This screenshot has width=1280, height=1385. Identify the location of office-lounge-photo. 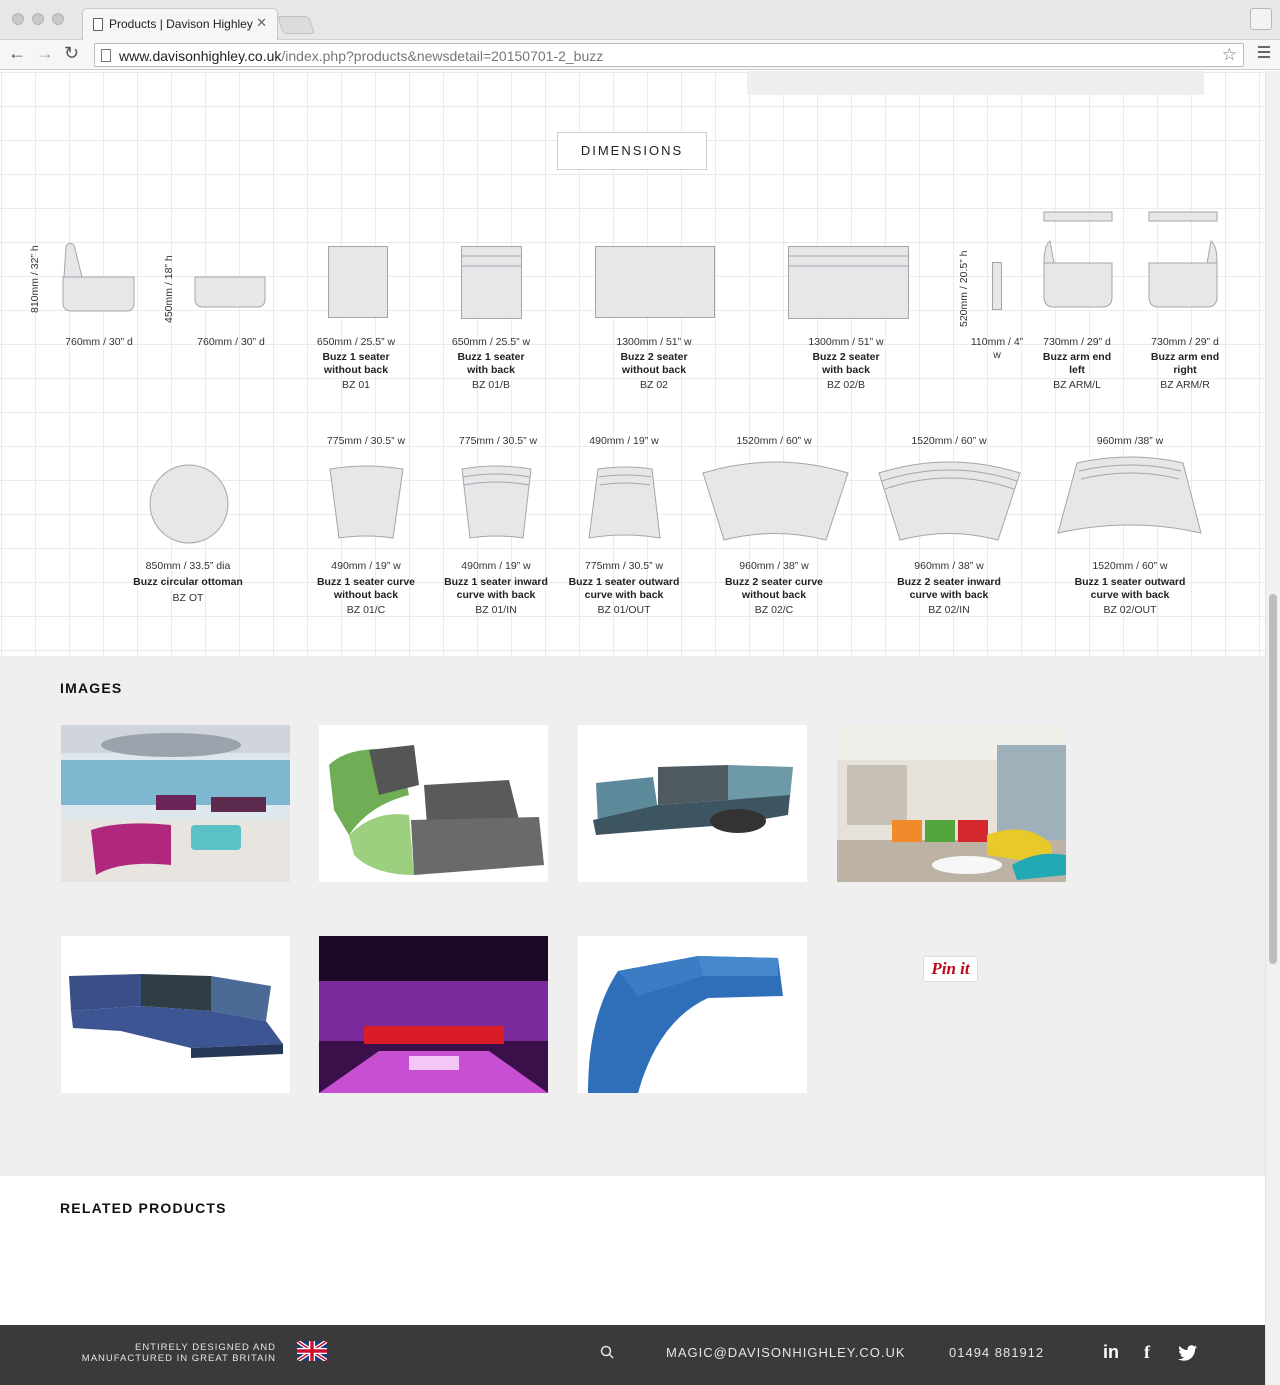
(175, 803).